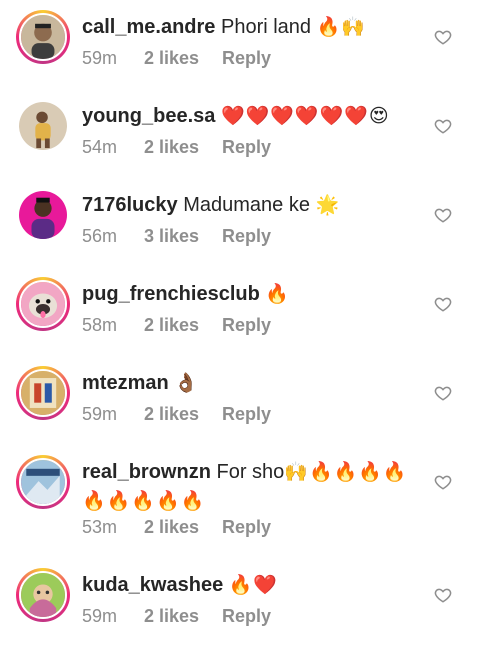  Describe the element at coordinates (278, 294) in the screenshot. I see `comment-emoji: 🔥` at that location.